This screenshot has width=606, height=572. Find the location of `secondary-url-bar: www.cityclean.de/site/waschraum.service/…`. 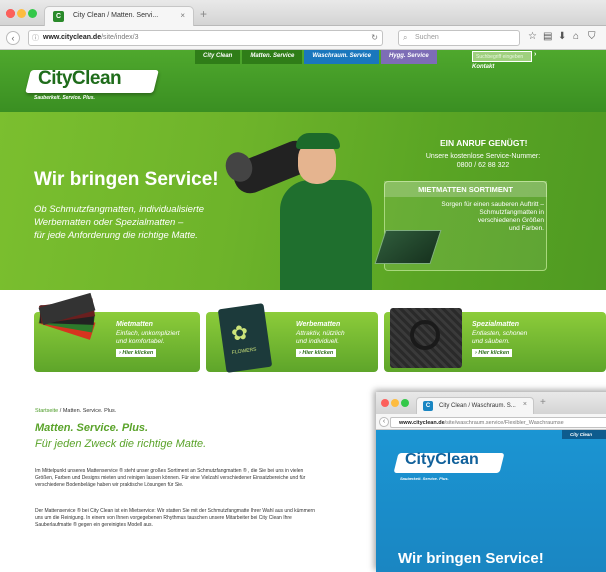

secondary-url-bar: www.cityclean.de/site/waschraum.service/… is located at coordinates (498, 422).